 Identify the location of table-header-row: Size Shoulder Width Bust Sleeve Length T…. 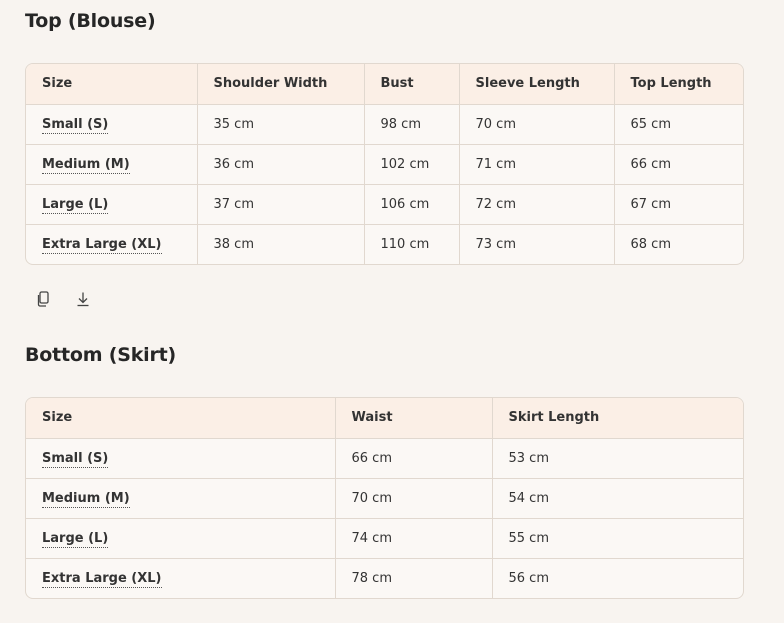
(384, 84).